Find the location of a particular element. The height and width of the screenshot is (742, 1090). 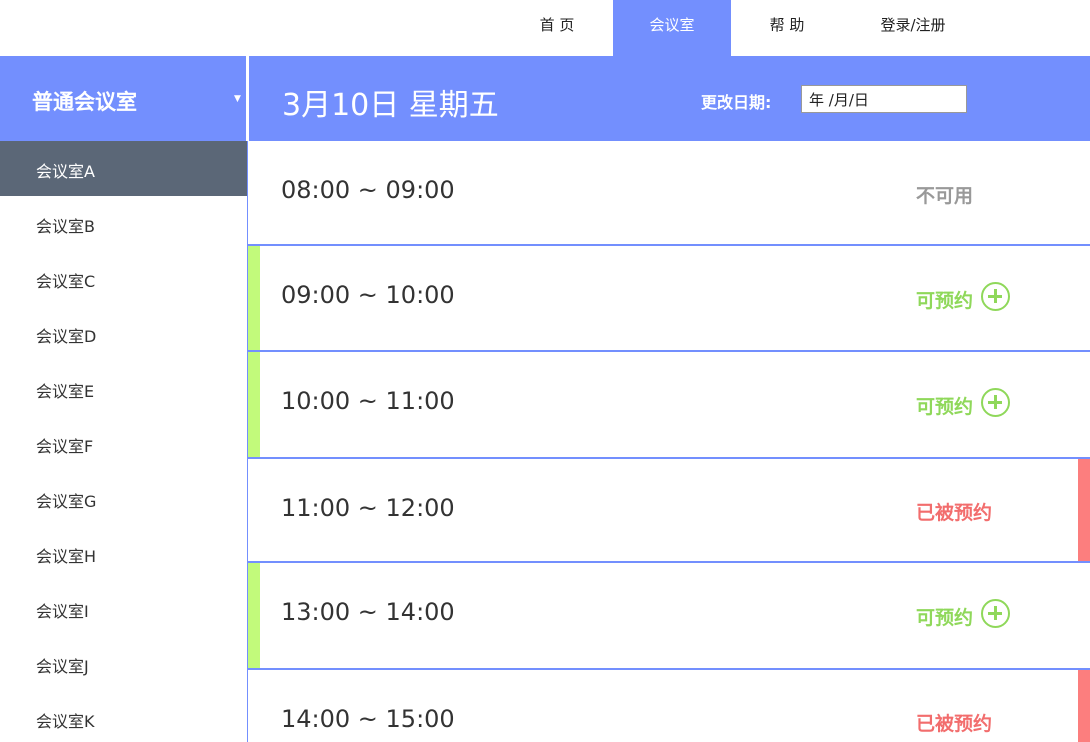

slot-time: 10:00 ~ 11:00 is located at coordinates (368, 401).